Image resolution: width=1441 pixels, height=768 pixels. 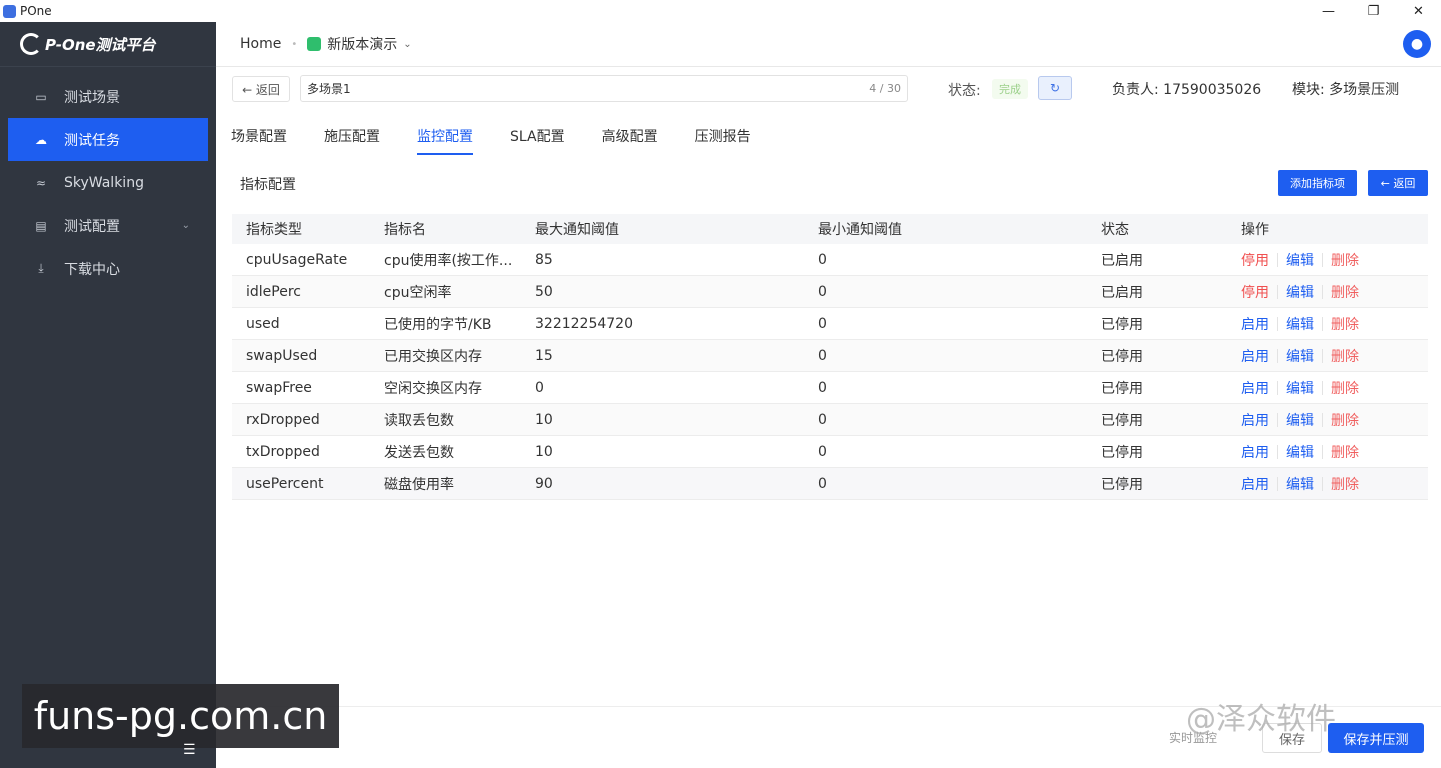 What do you see at coordinates (1418, 11) in the screenshot?
I see `close-icon: ✕` at bounding box center [1418, 11].